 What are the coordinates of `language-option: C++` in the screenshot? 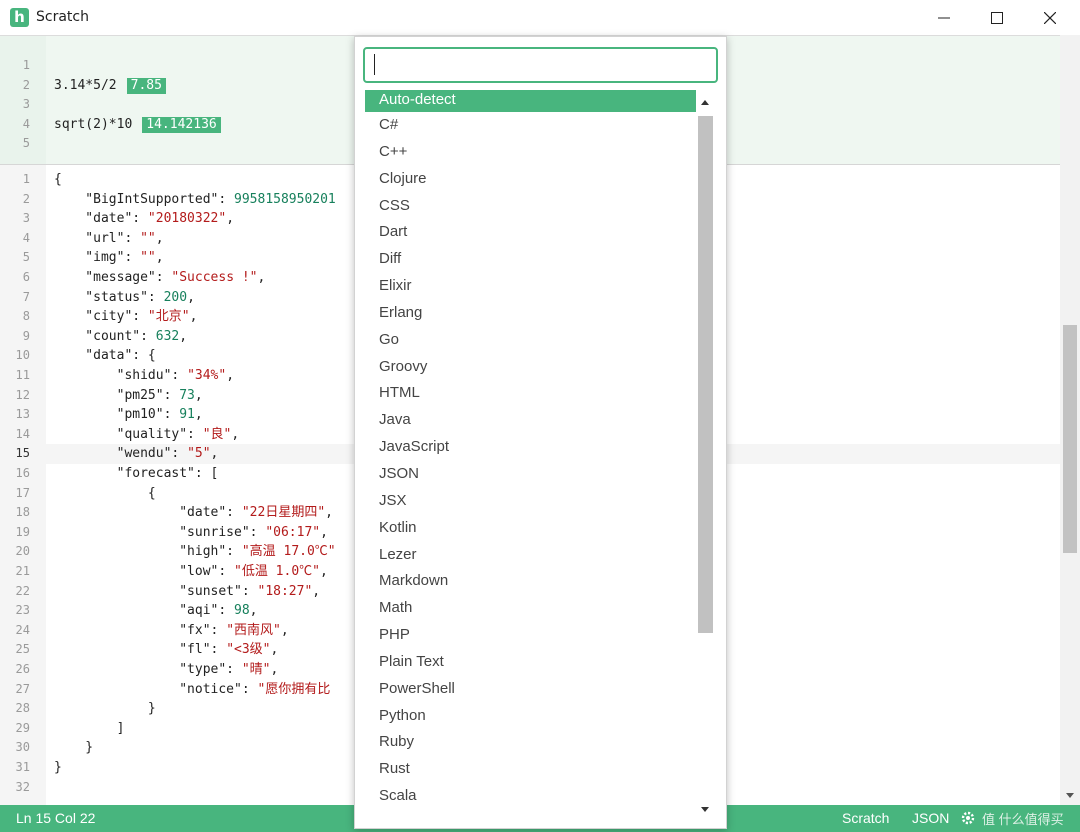 It's located at (530, 152).